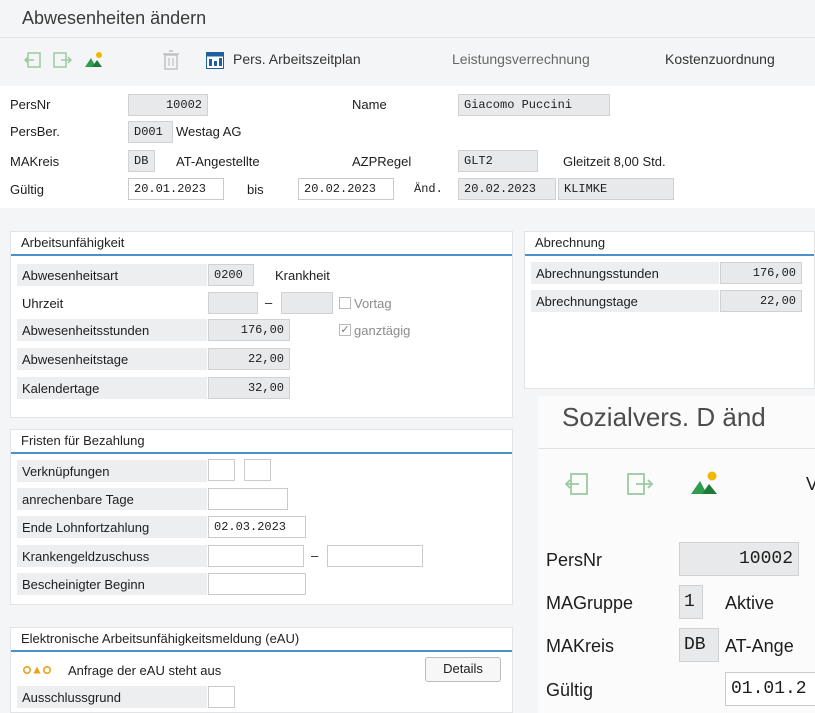 This screenshot has height=713, width=815. What do you see at coordinates (570, 690) in the screenshot?
I see `overlay-gueltig-label: Gültig` at bounding box center [570, 690].